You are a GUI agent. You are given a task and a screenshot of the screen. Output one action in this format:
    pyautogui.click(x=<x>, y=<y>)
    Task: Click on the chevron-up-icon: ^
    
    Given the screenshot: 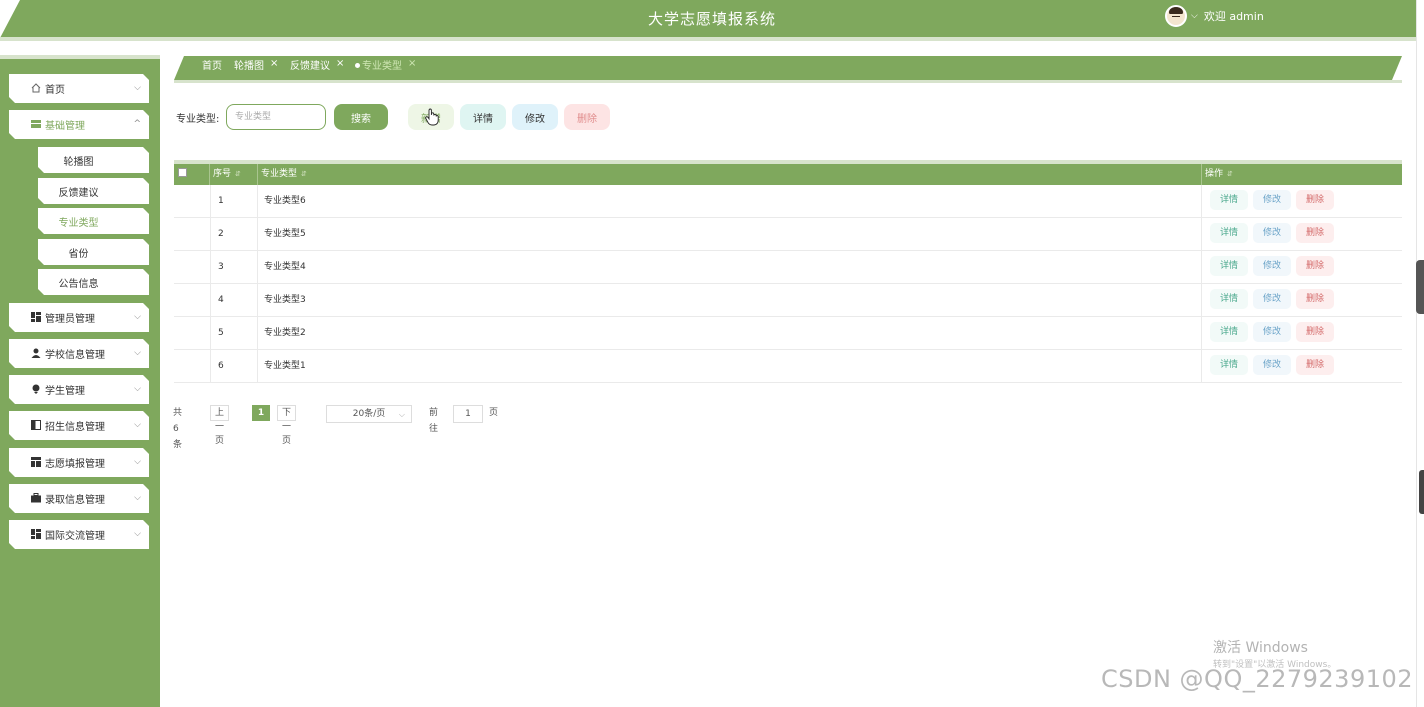 What is the action you would take?
    pyautogui.click(x=137, y=124)
    